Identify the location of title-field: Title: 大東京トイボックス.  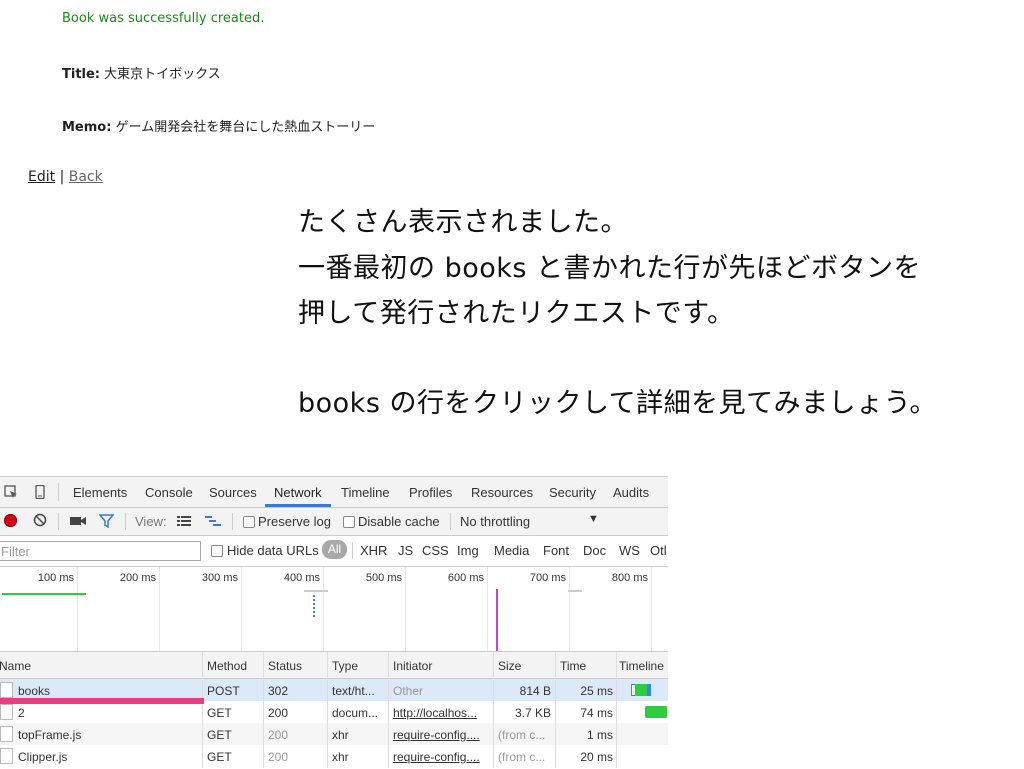
(141, 72).